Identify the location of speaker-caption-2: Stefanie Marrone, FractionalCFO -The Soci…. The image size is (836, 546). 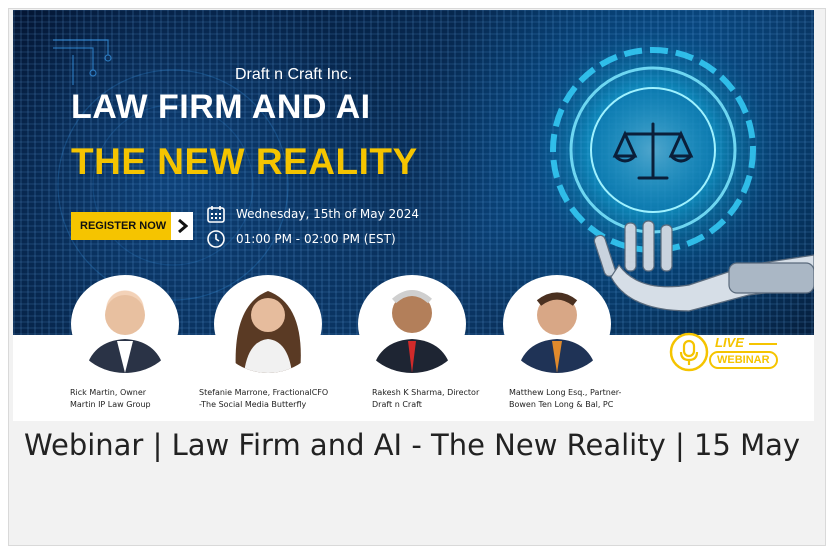
(264, 398).